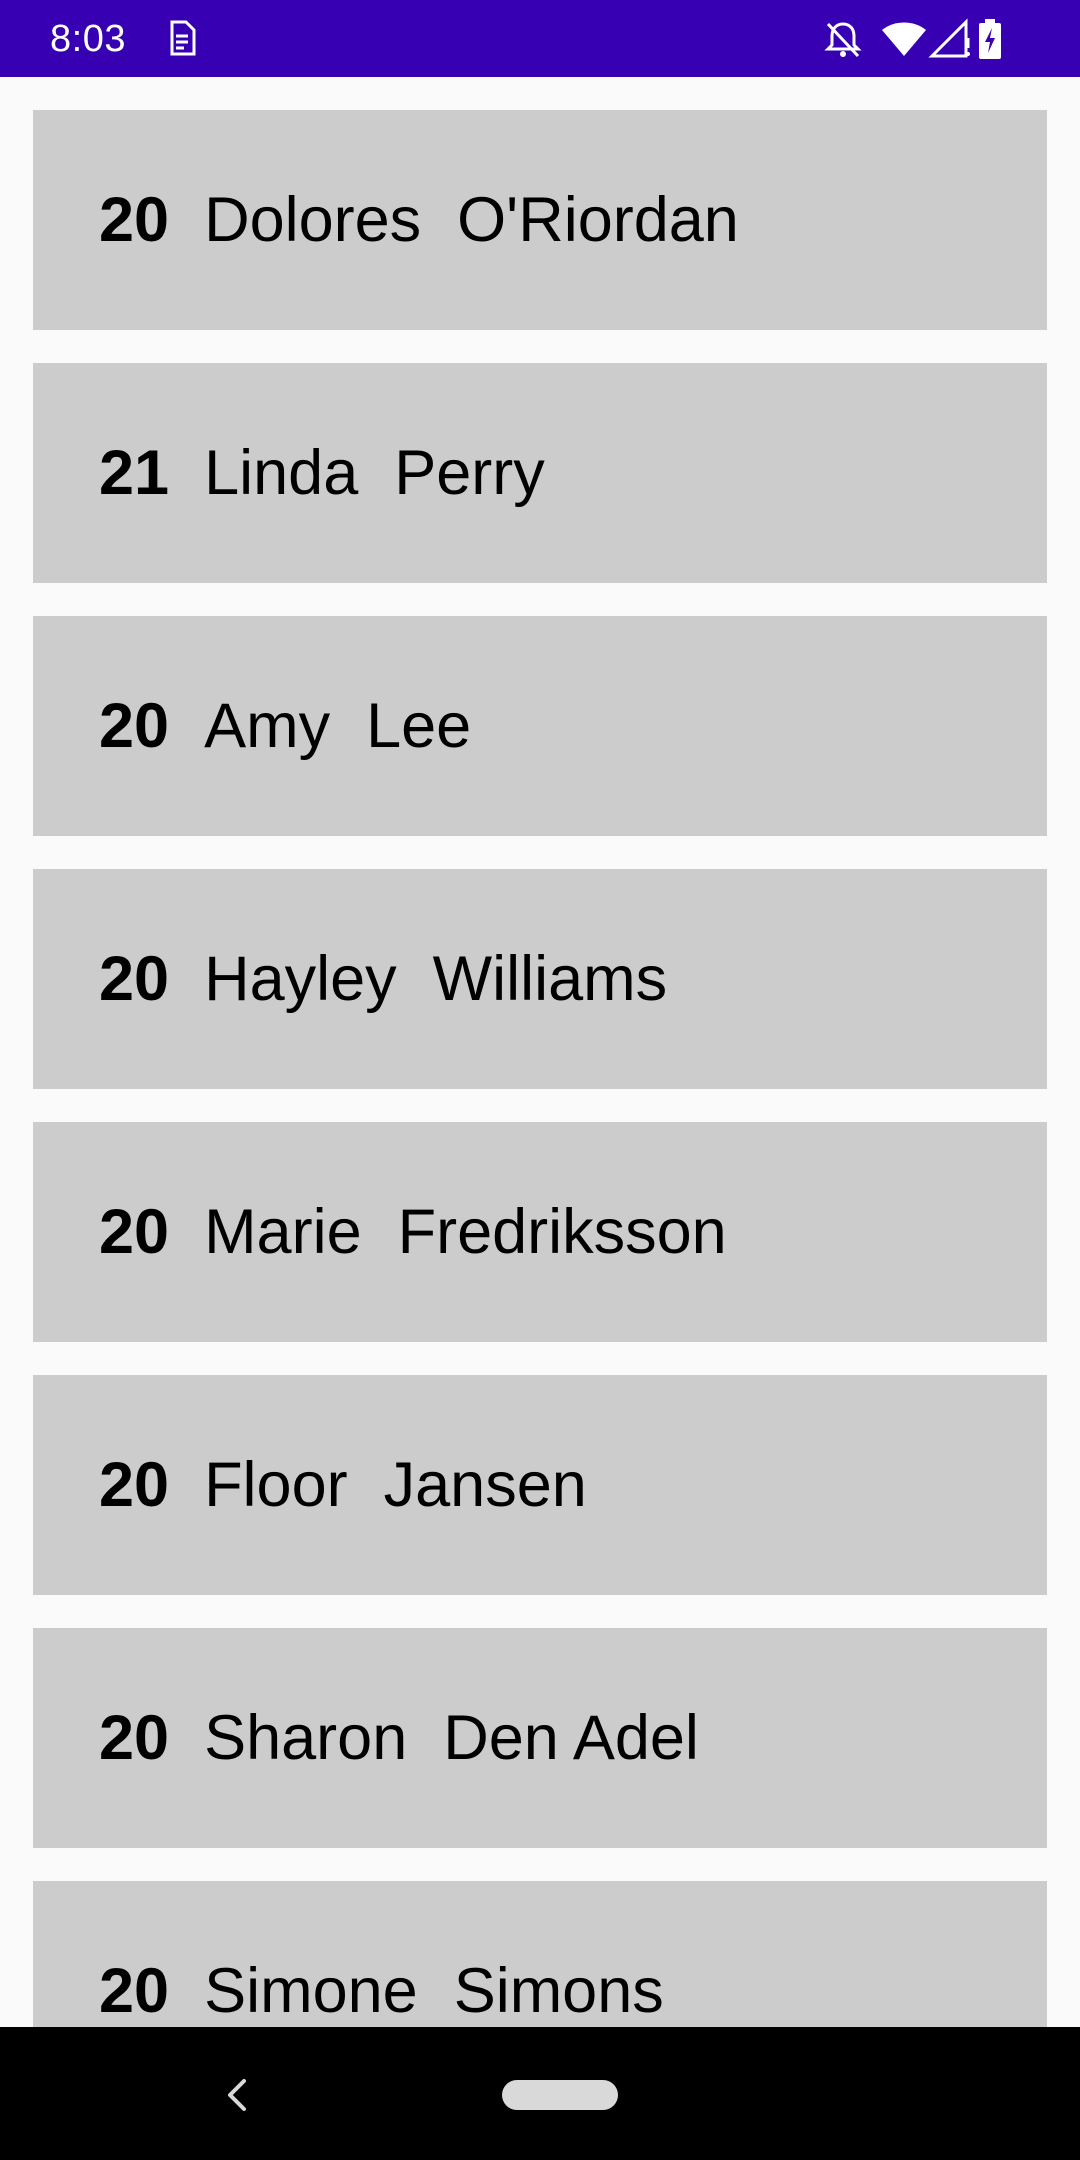 The image size is (1080, 2160). I want to click on list-item: 20 Floor Jansen, so click(540, 1485).